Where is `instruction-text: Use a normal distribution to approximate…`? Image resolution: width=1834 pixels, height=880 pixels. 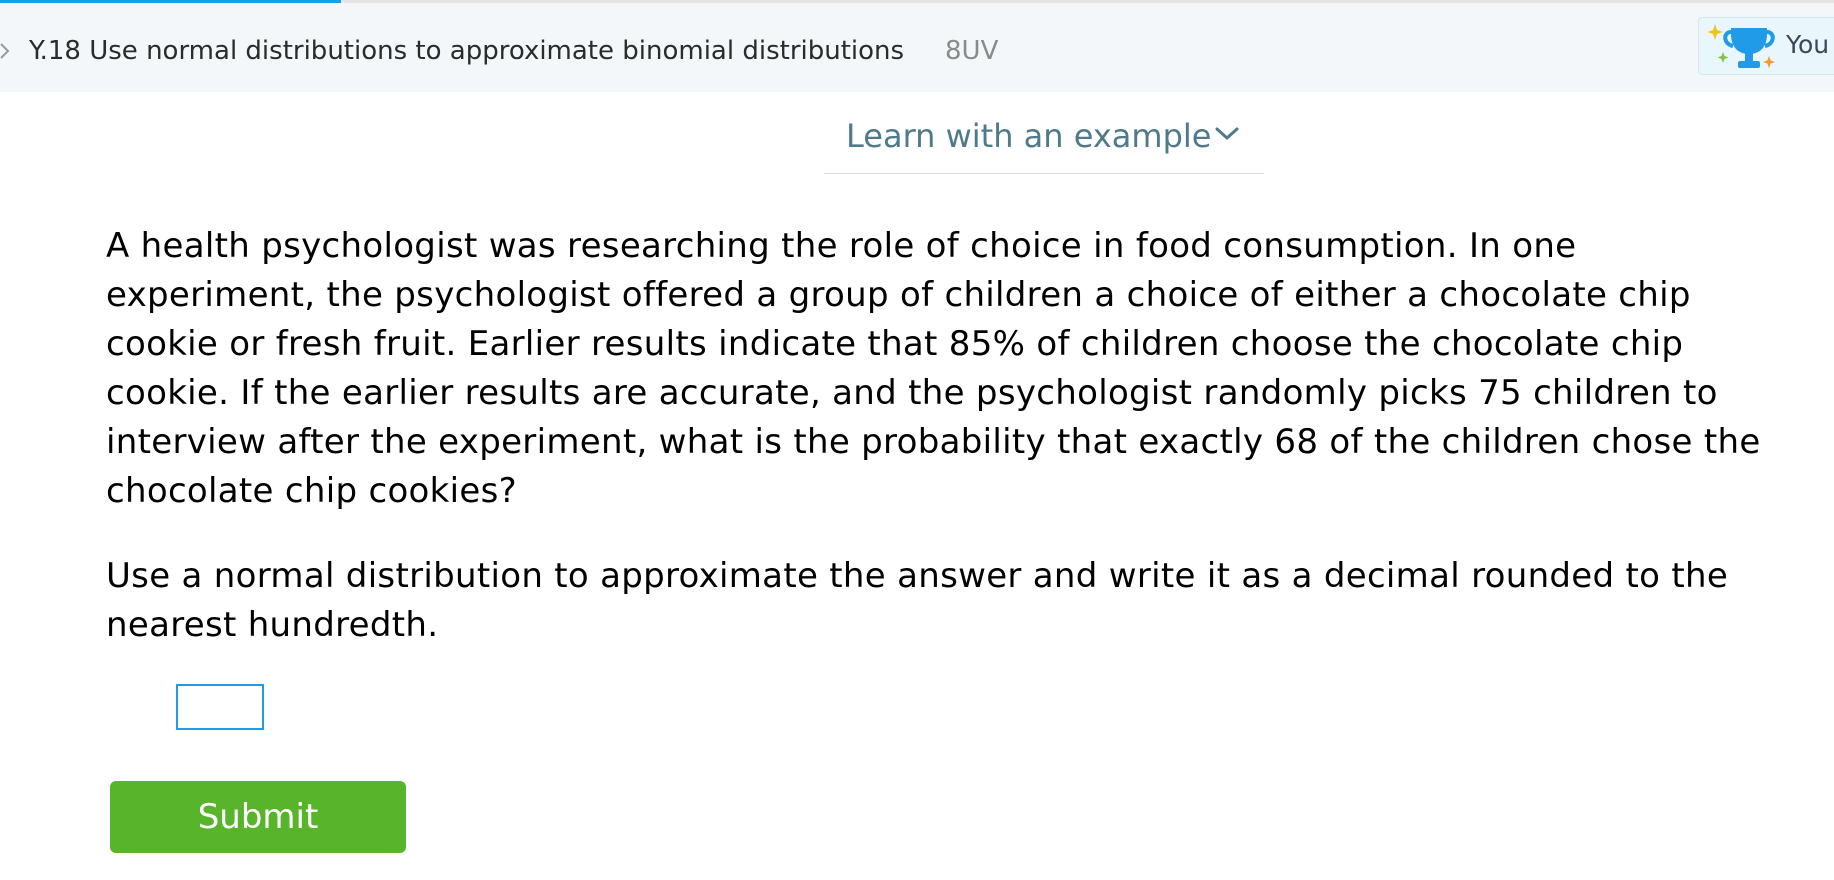
instruction-text: Use a normal distribution to approximate… is located at coordinates (917, 600).